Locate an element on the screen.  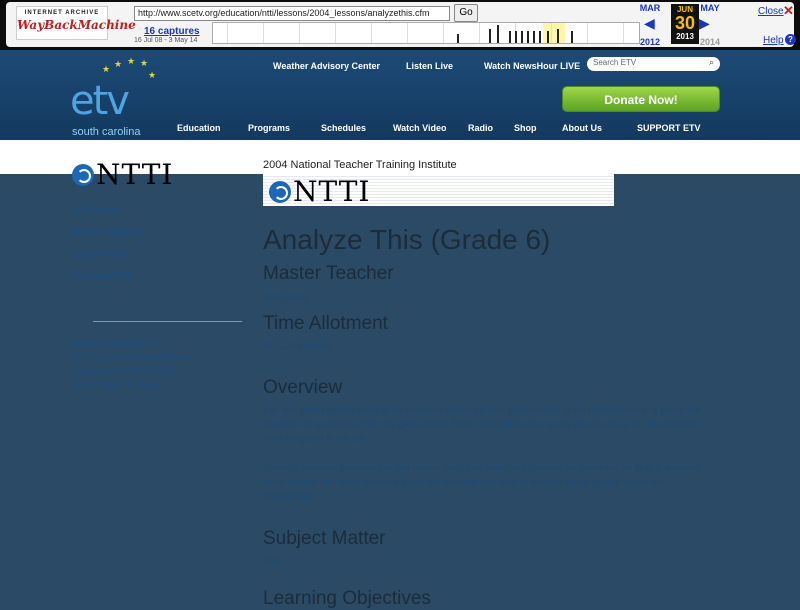
nav-support-etv: SUPPORT ETV is located at coordinates (669, 128).